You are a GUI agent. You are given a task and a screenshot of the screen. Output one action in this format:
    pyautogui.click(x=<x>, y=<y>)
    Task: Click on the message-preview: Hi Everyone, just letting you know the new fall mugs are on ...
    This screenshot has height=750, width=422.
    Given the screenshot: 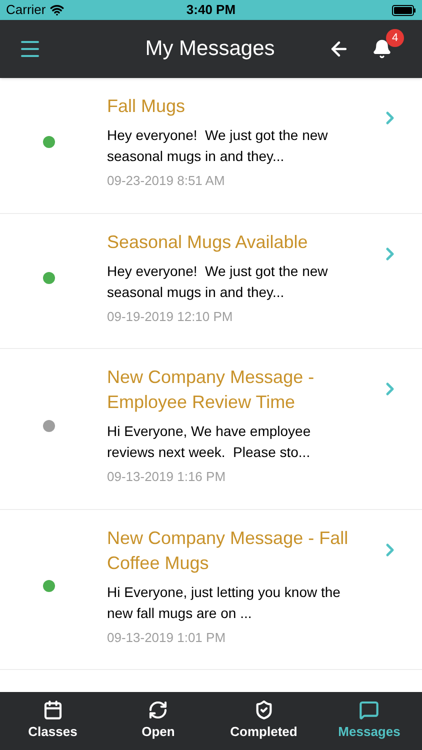 What is the action you would take?
    pyautogui.click(x=224, y=602)
    